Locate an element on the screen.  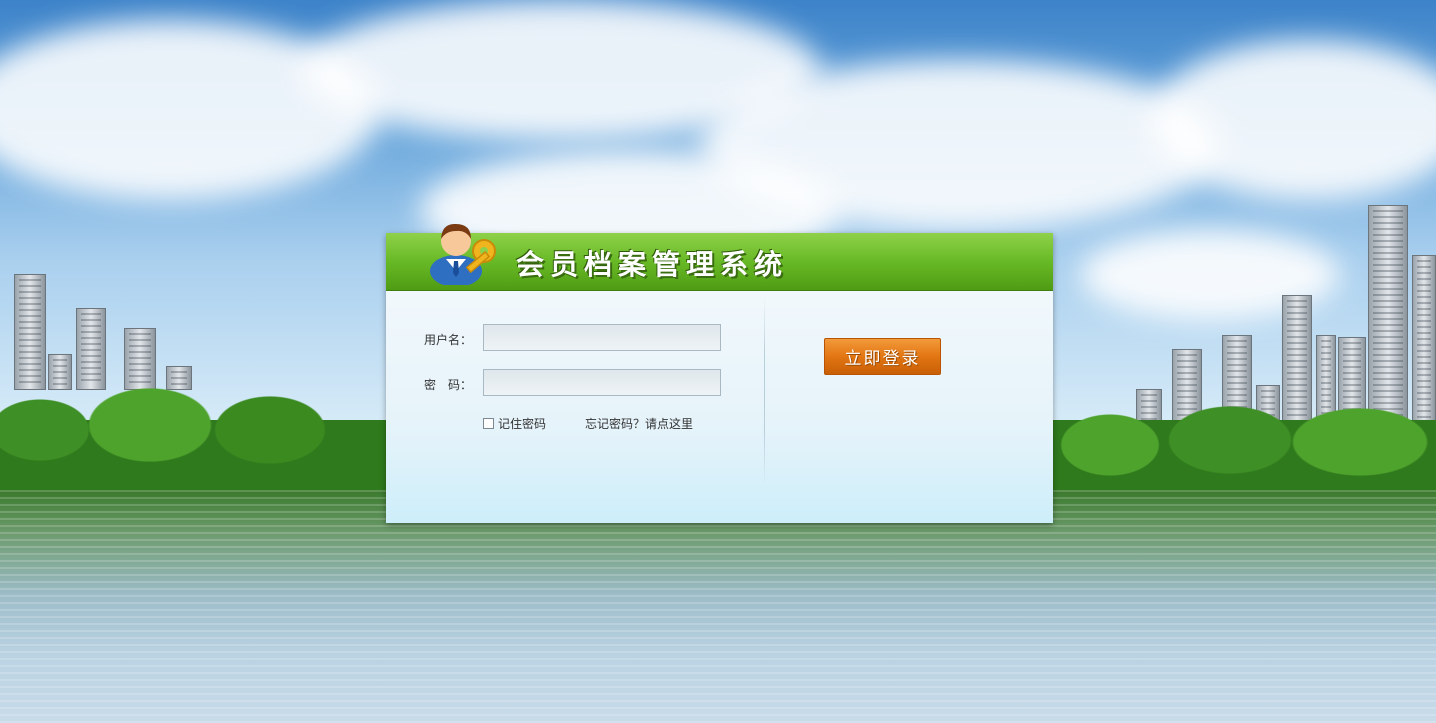
password-input is located at coordinates (602, 382).